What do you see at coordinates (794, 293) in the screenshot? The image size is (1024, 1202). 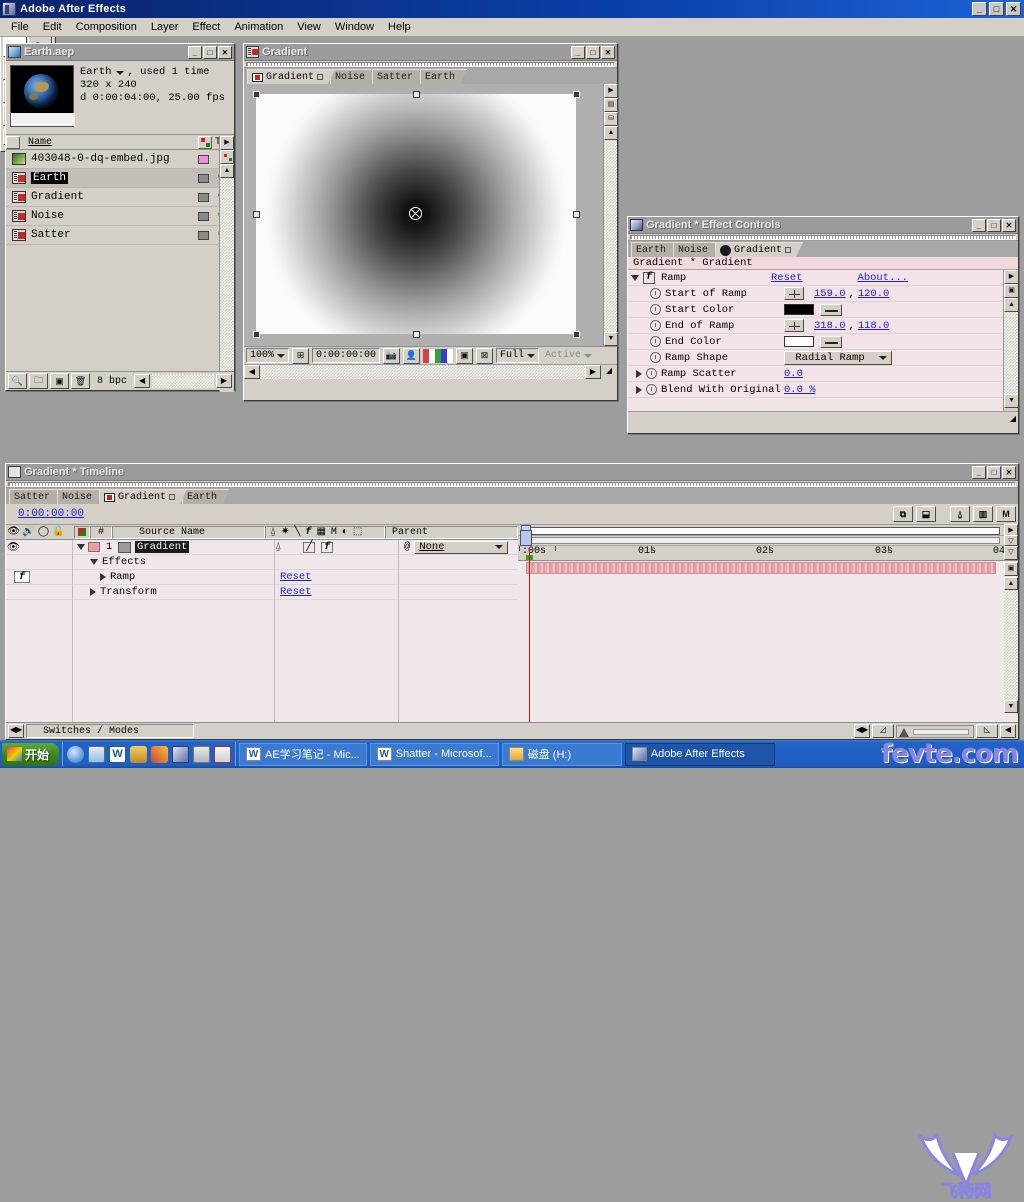 I see `position-picker-icon` at bounding box center [794, 293].